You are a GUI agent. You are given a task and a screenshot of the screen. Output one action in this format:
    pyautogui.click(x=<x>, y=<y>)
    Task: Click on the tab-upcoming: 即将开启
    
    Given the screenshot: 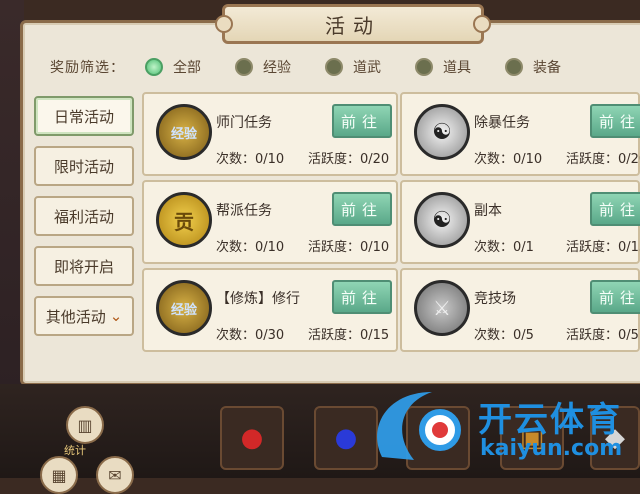 What is the action you would take?
    pyautogui.click(x=84, y=266)
    